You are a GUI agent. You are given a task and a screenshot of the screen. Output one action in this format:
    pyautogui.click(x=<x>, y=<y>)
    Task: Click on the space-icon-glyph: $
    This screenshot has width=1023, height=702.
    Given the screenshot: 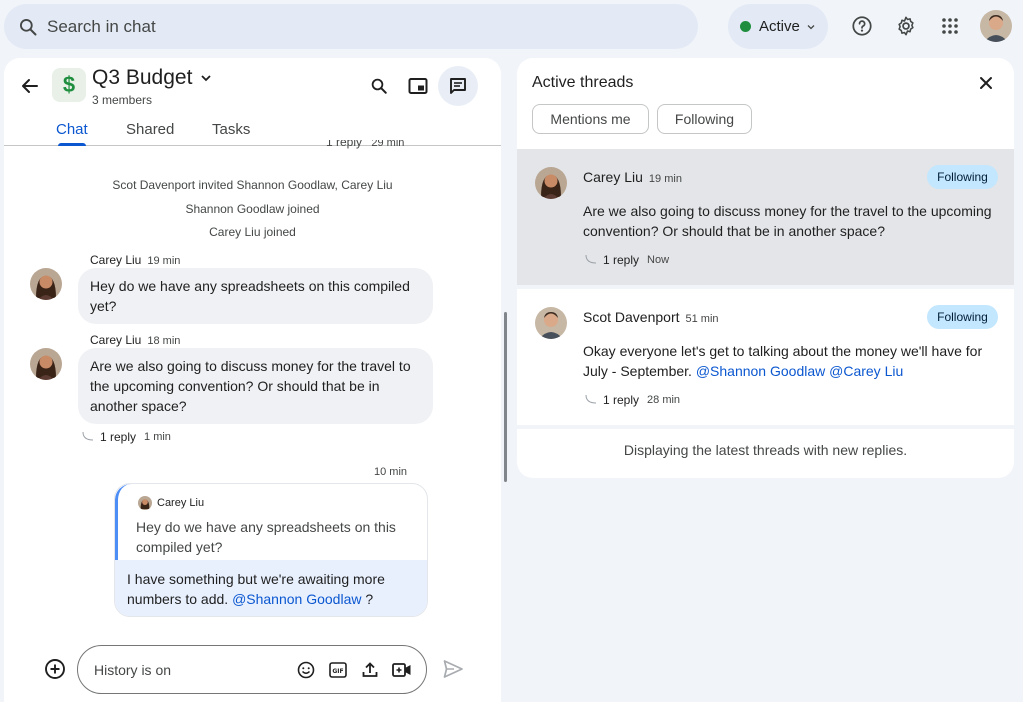 What is the action you would take?
    pyautogui.click(x=69, y=84)
    